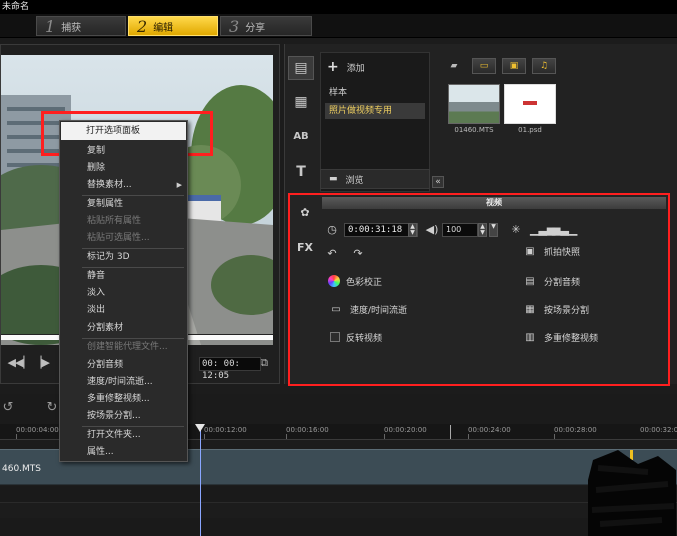  I want to click on volume-spinner: ▲ ▼, so click(482, 230).